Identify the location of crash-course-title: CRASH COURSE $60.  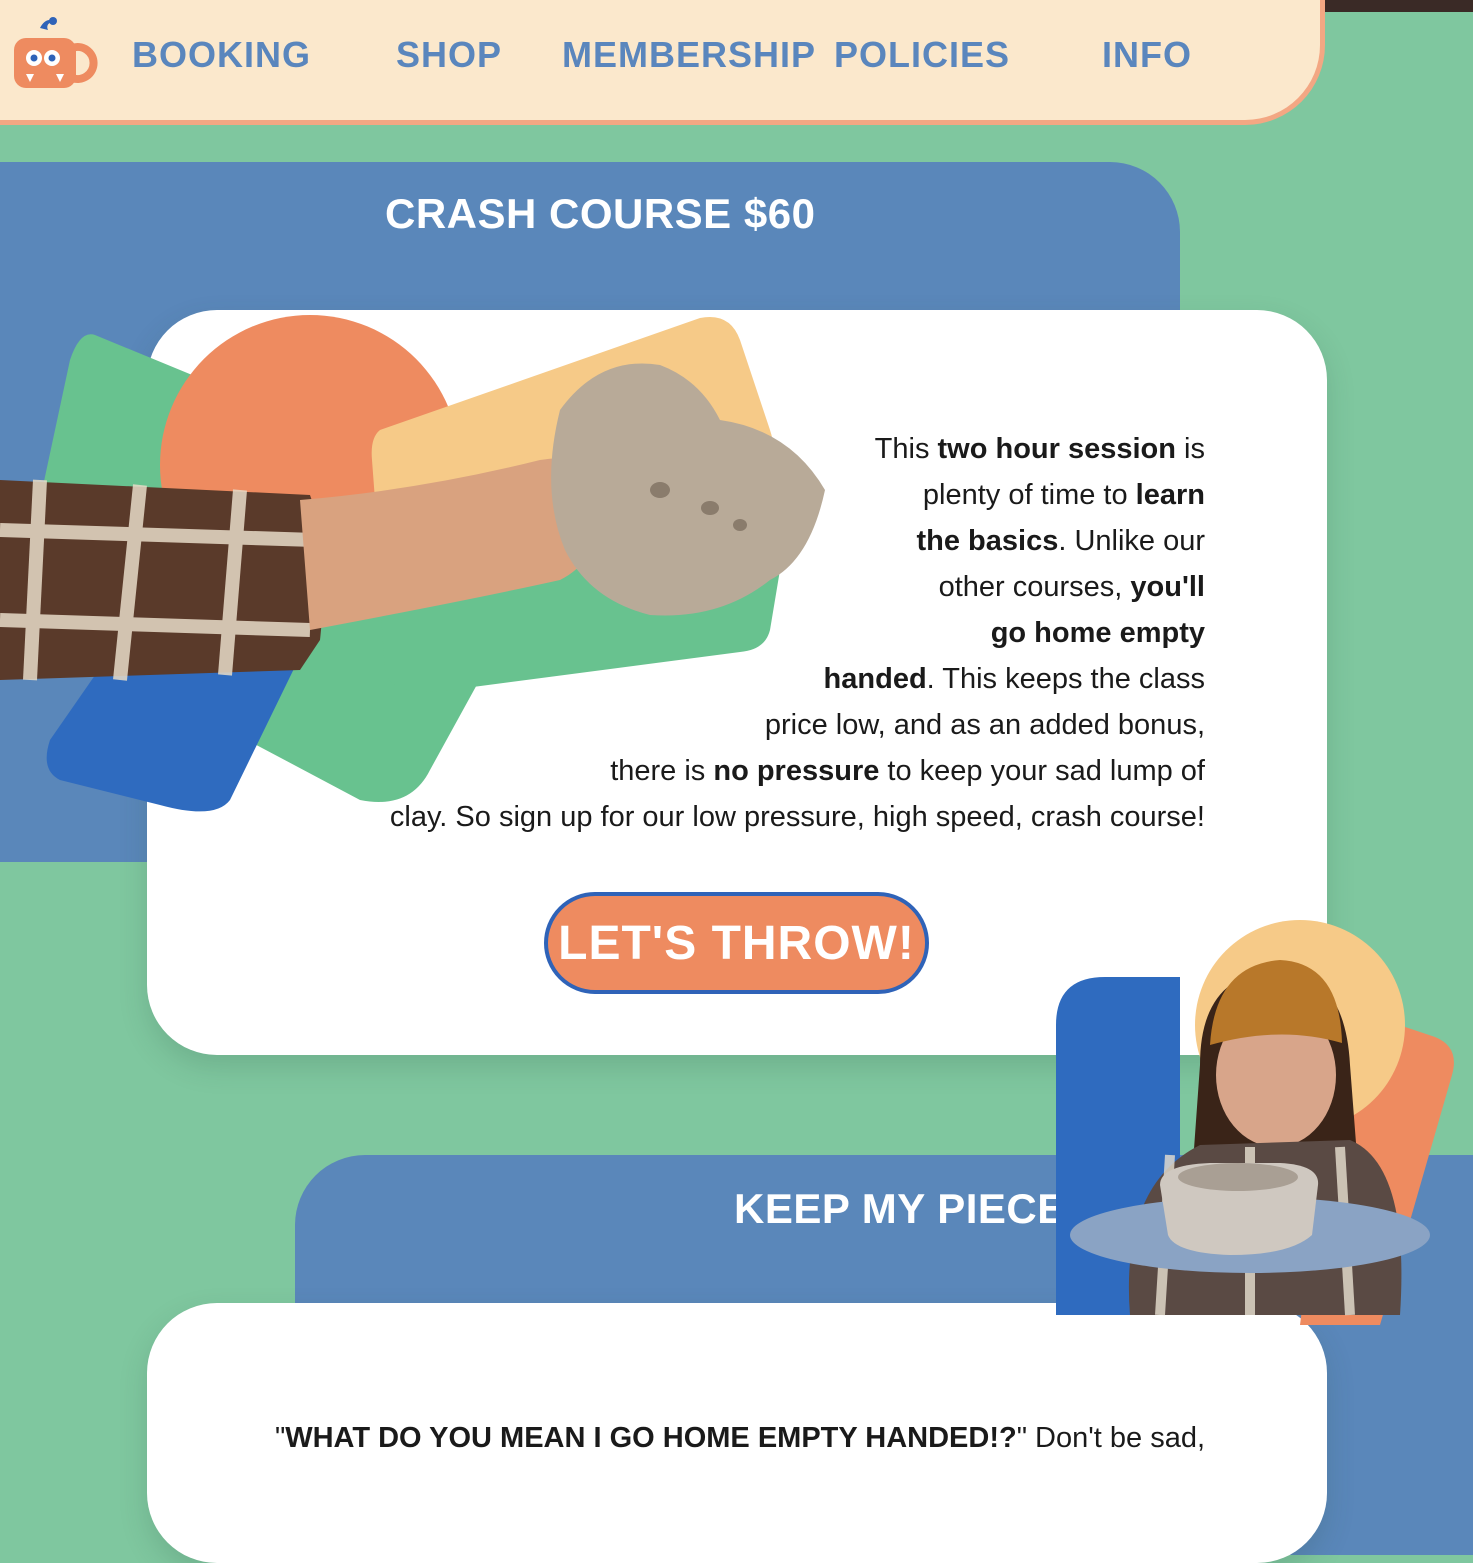
(600, 213).